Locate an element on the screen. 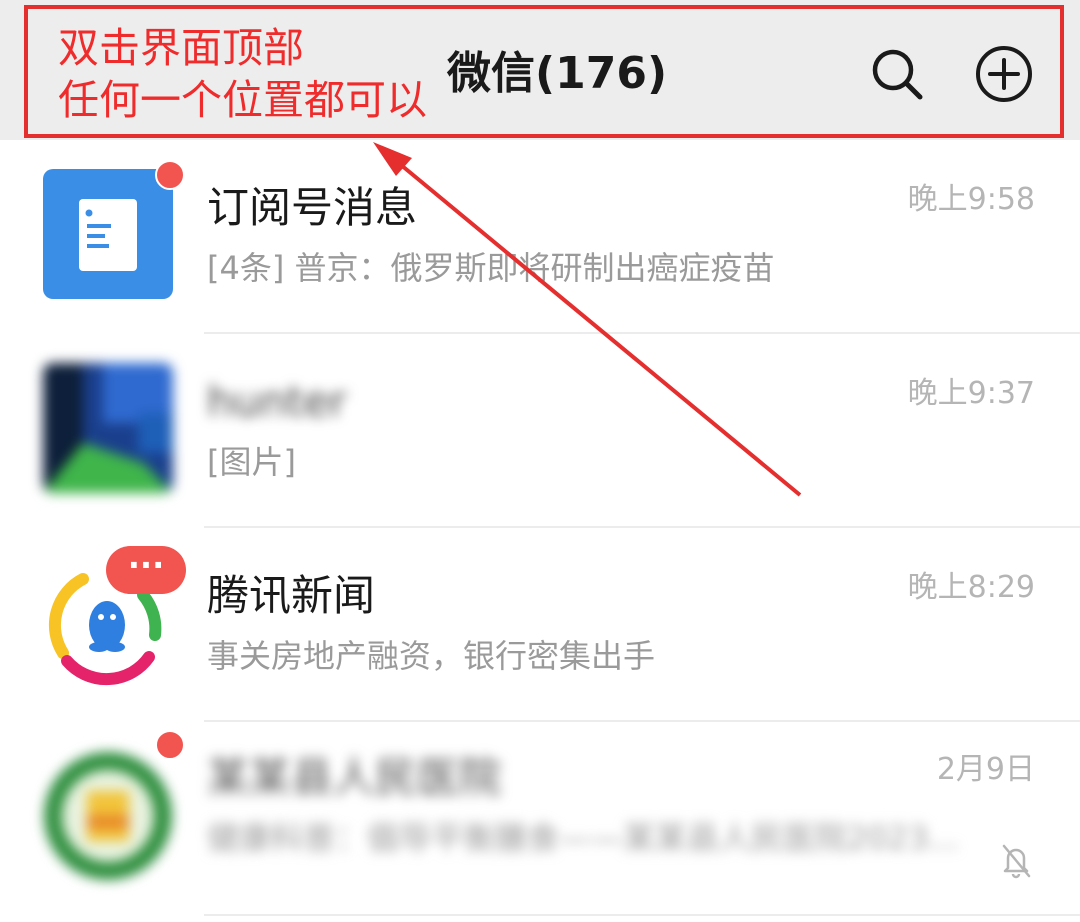  chat-preview: [图片] is located at coordinates (251, 462).